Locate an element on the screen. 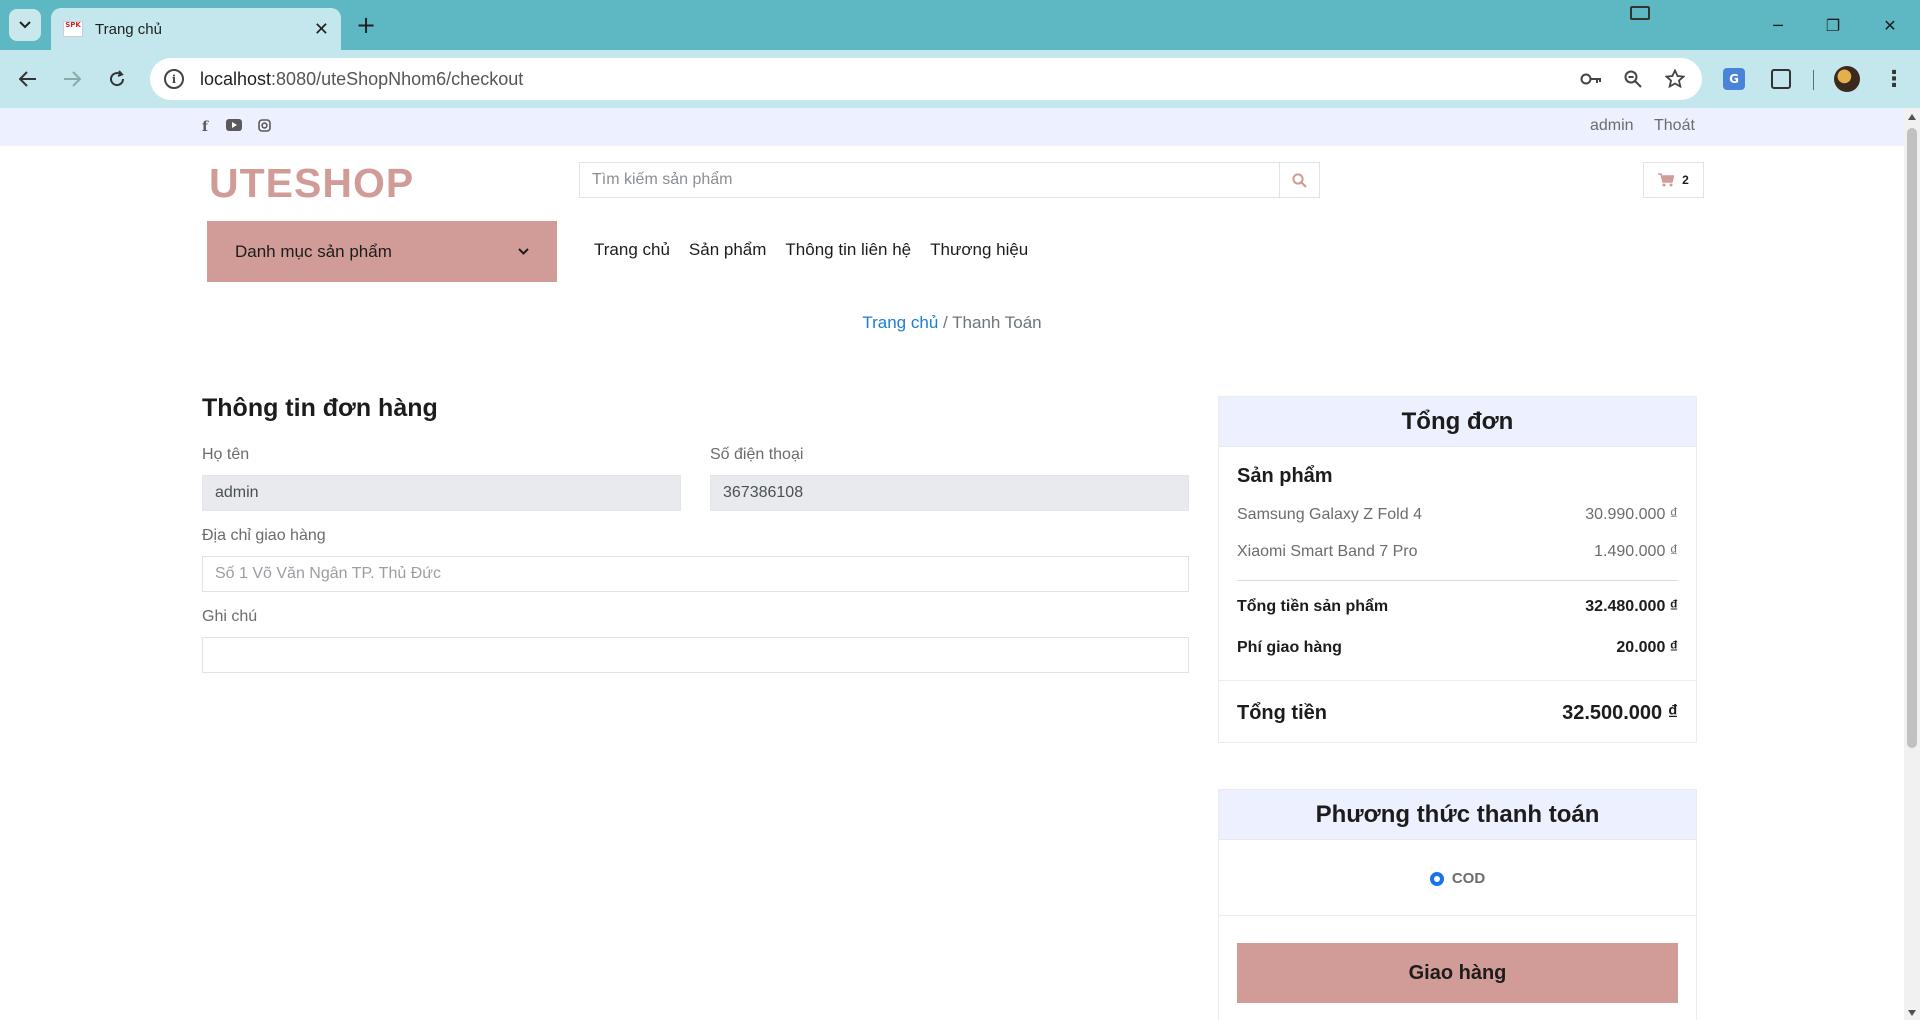 This screenshot has height=1020, width=1920. shipping-row: Phí giao hàng 20.000 ₫ is located at coordinates (1457, 648).